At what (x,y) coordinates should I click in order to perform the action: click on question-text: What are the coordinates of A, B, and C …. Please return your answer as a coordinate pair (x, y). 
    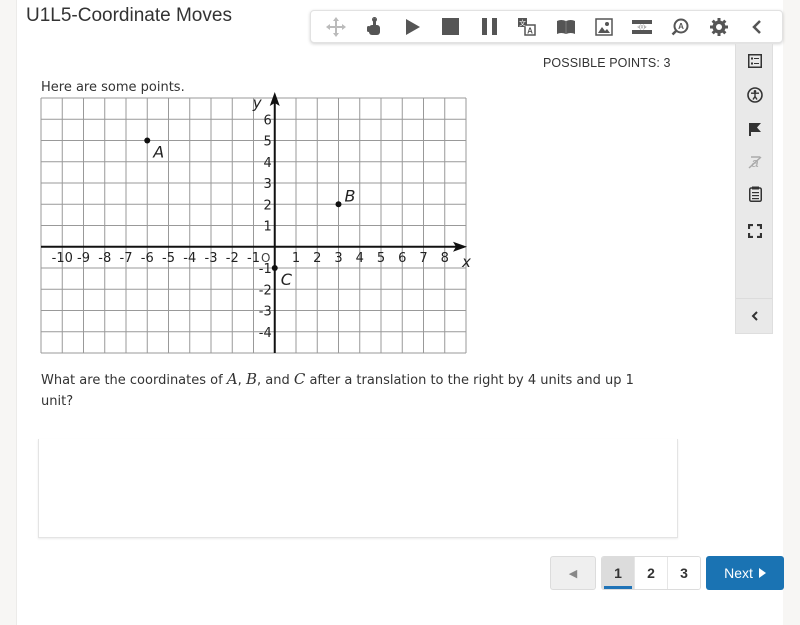
    Looking at the image, I should click on (346, 390).